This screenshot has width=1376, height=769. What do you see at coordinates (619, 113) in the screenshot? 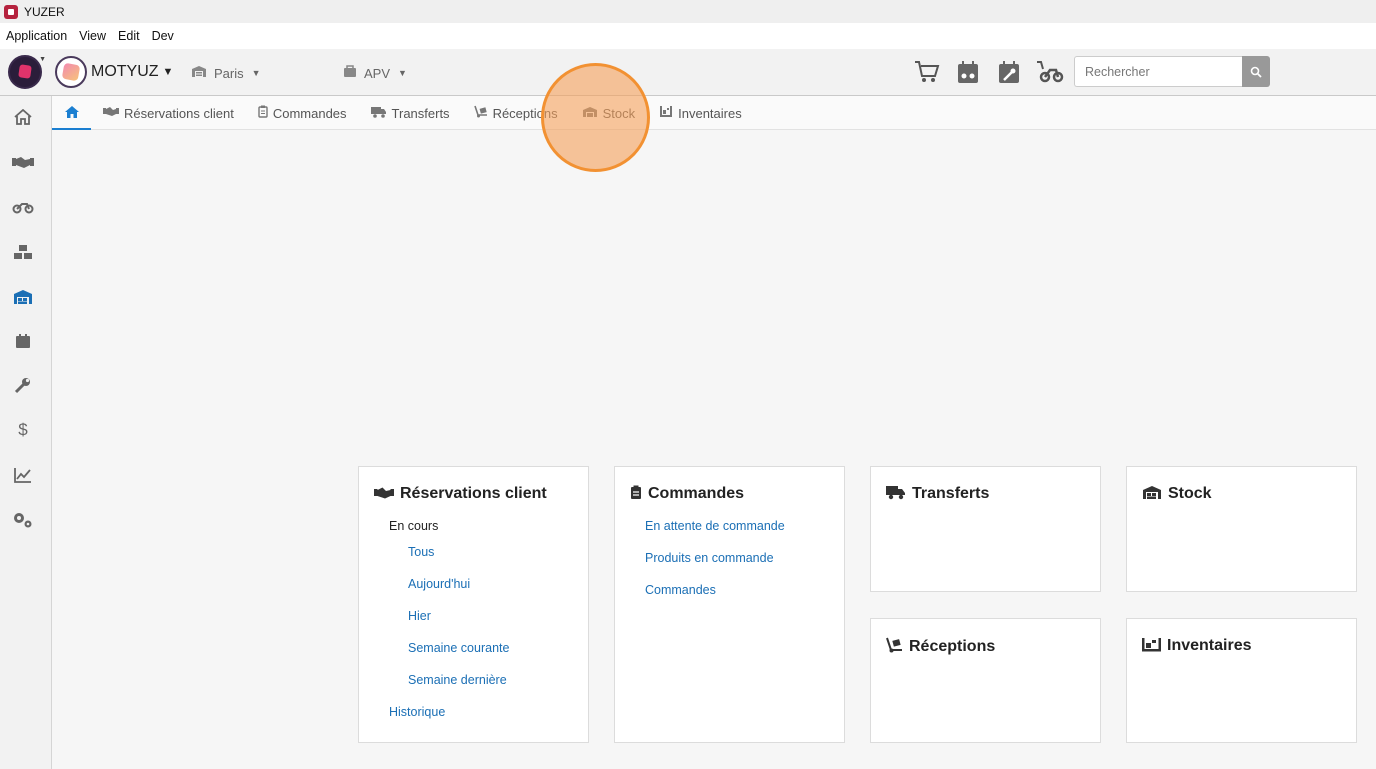
I see `tab-label: Stock` at bounding box center [619, 113].